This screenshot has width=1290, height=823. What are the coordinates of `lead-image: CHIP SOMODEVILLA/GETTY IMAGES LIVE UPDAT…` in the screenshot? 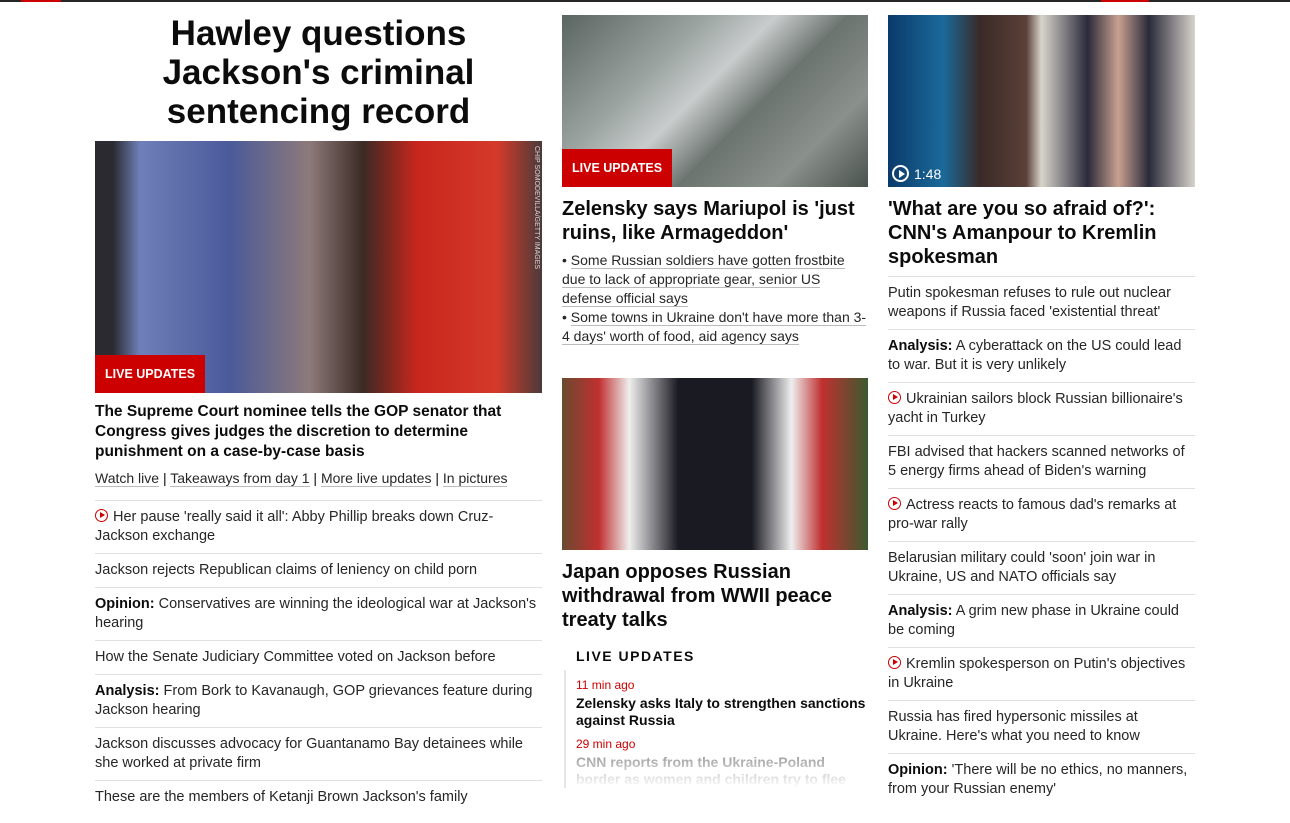 It's located at (318, 267).